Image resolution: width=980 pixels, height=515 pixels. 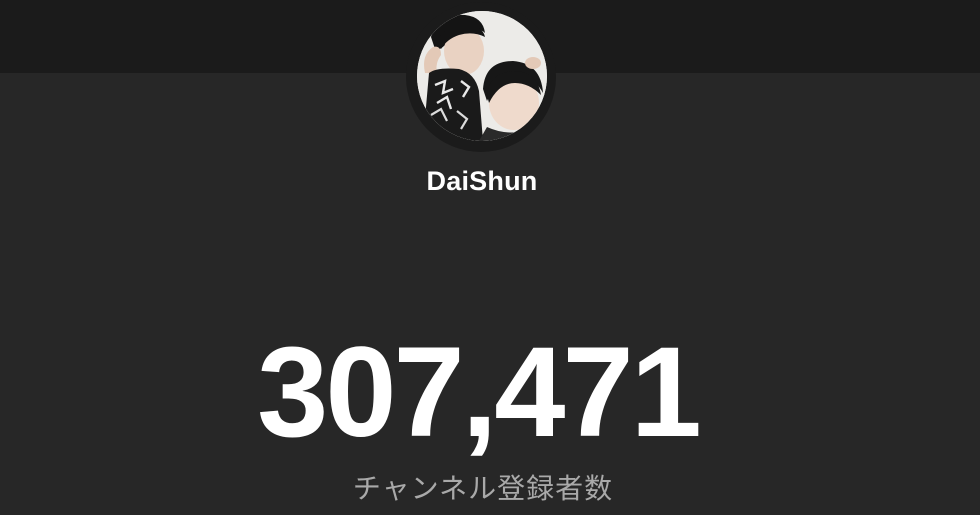 I want to click on avatar-photo-icon, so click(x=482, y=76).